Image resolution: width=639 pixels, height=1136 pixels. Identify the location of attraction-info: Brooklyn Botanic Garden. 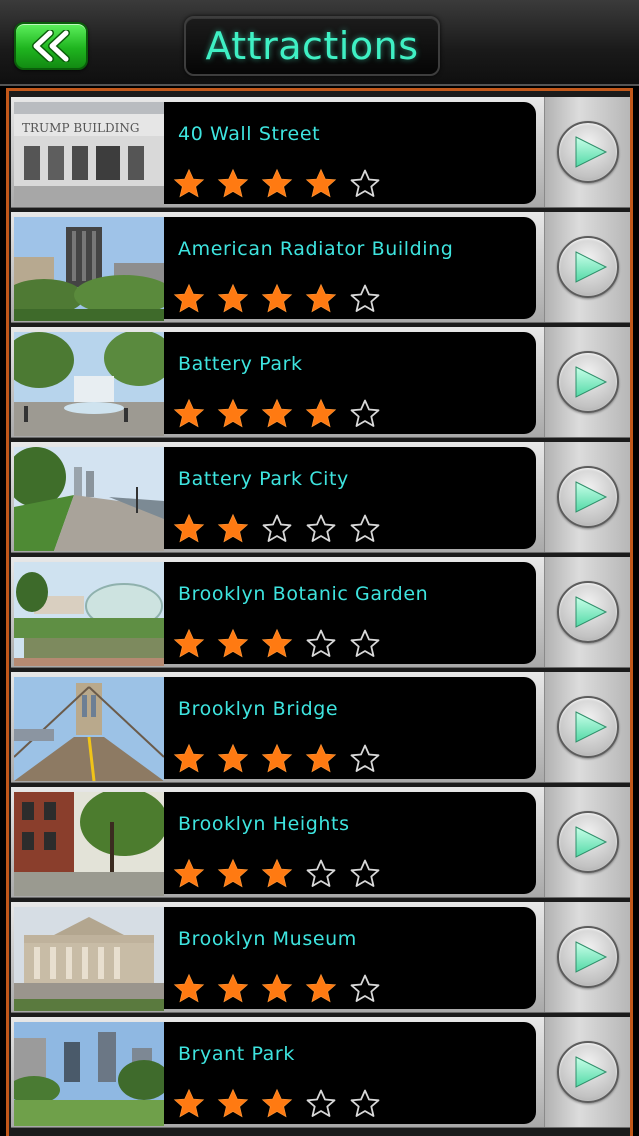
(350, 613).